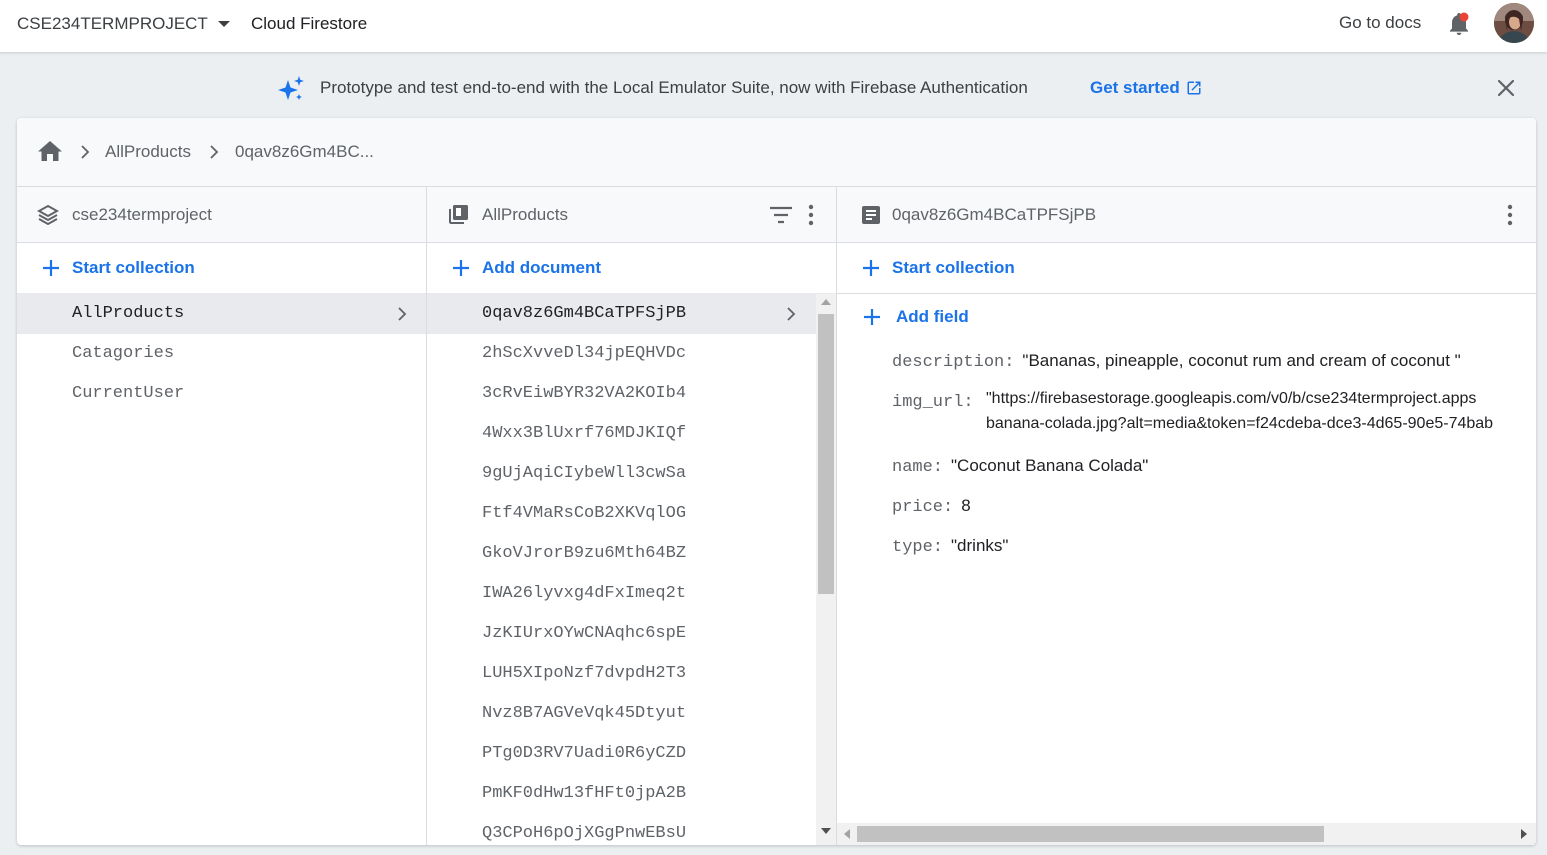 The height and width of the screenshot is (855, 1547). What do you see at coordinates (541, 267) in the screenshot?
I see `add-document-label: Add document` at bounding box center [541, 267].